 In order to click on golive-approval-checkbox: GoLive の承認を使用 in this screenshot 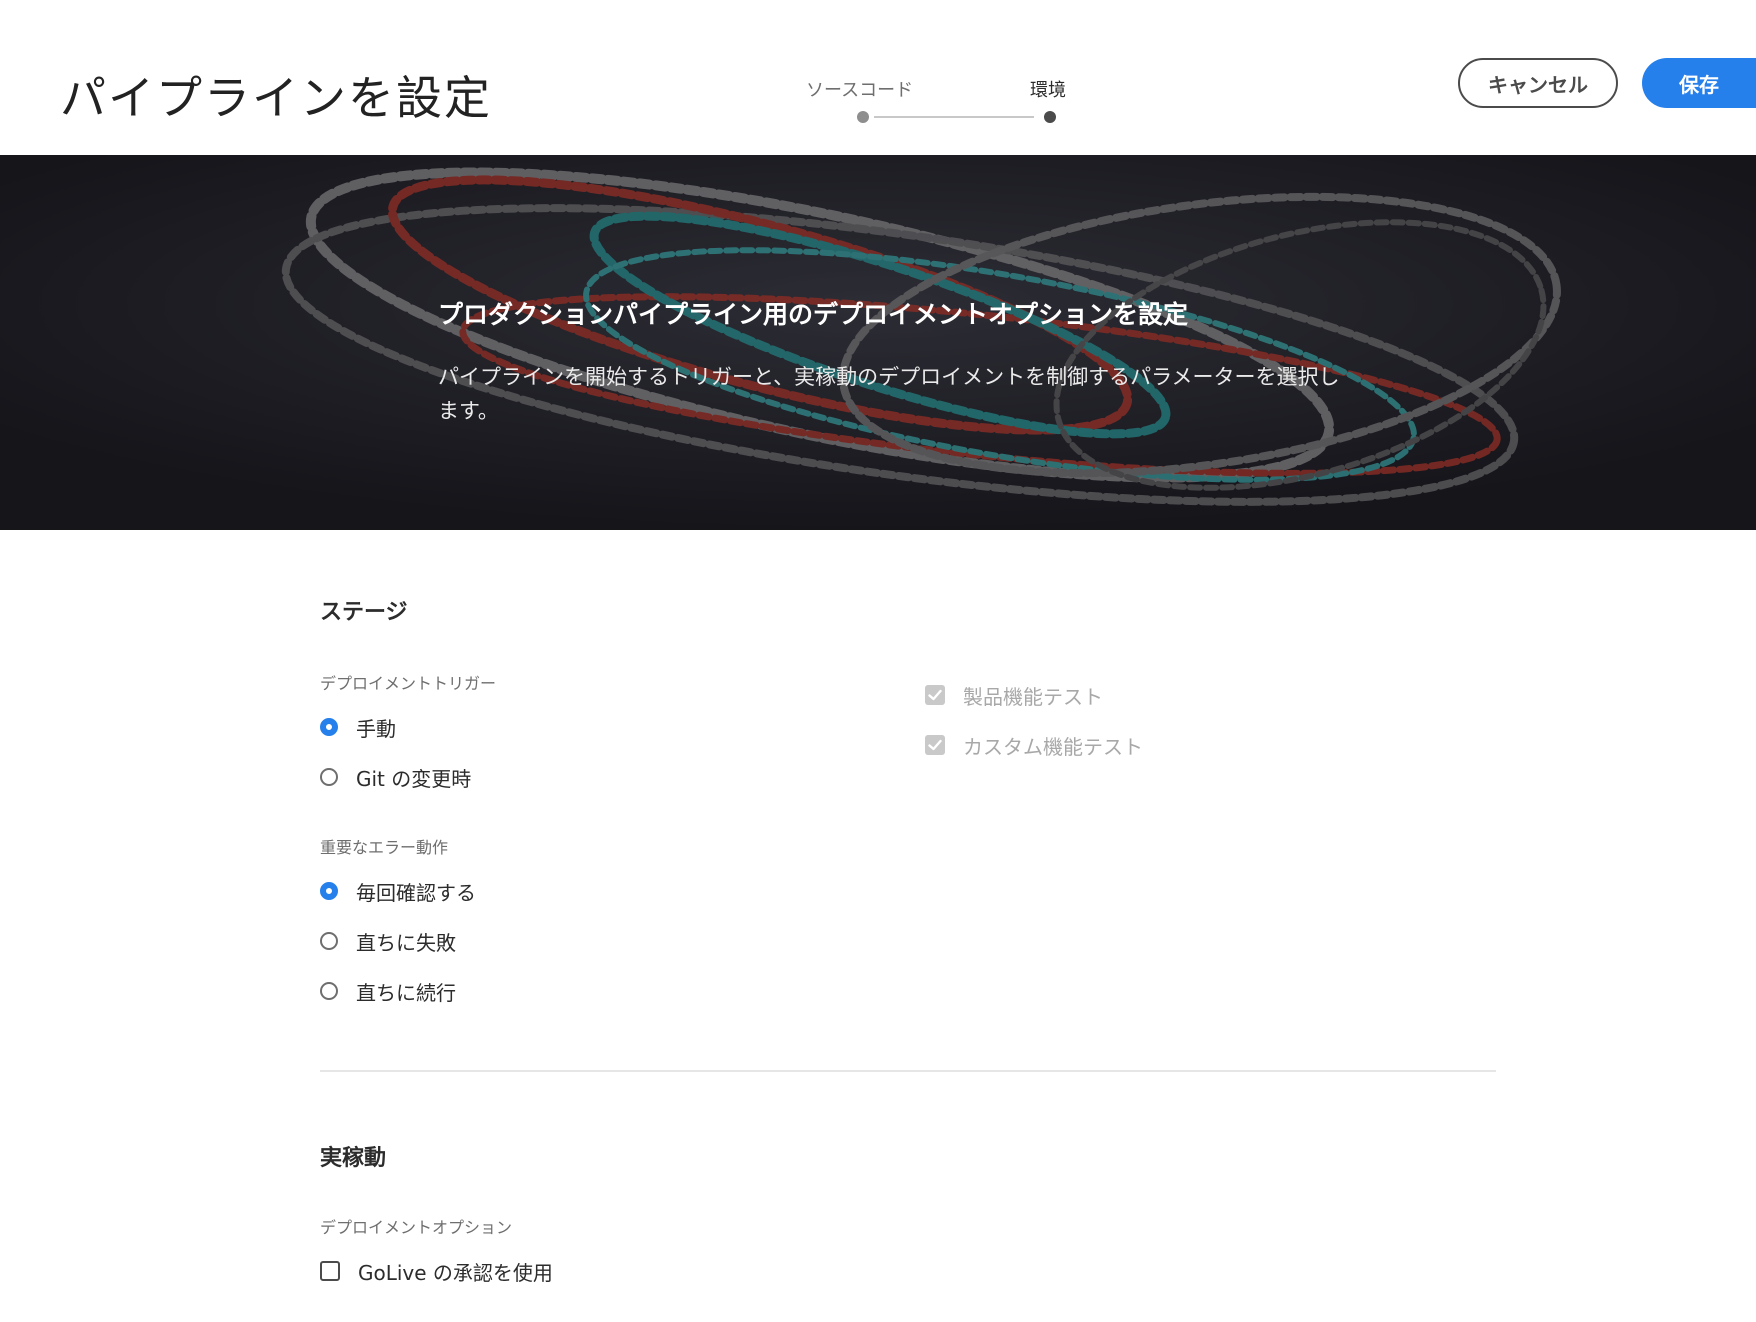, I will do `click(436, 1271)`.